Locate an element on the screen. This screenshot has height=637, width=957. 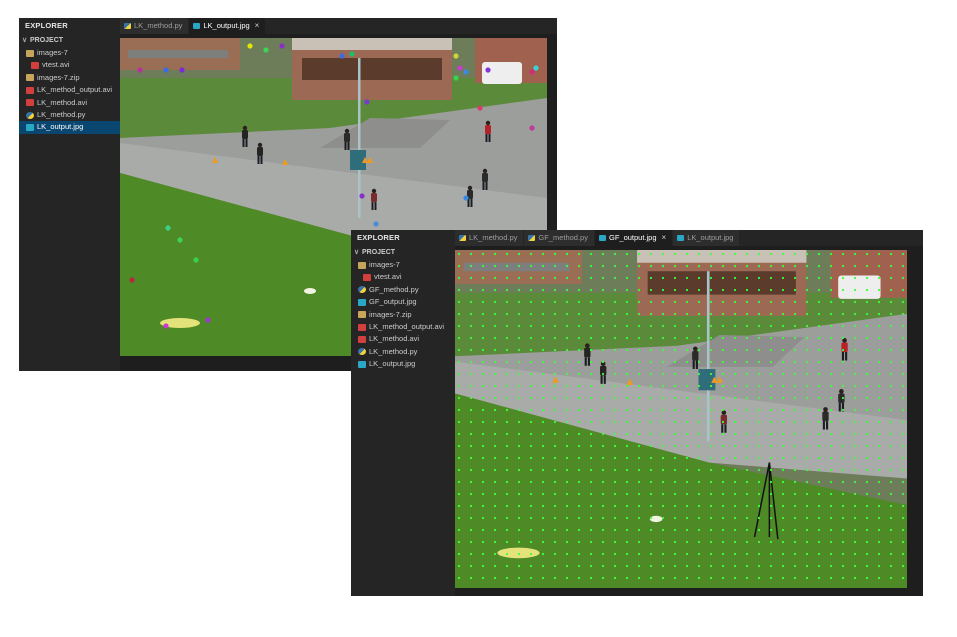
editor-tab: GF_method.py is located at coordinates (559, 238).